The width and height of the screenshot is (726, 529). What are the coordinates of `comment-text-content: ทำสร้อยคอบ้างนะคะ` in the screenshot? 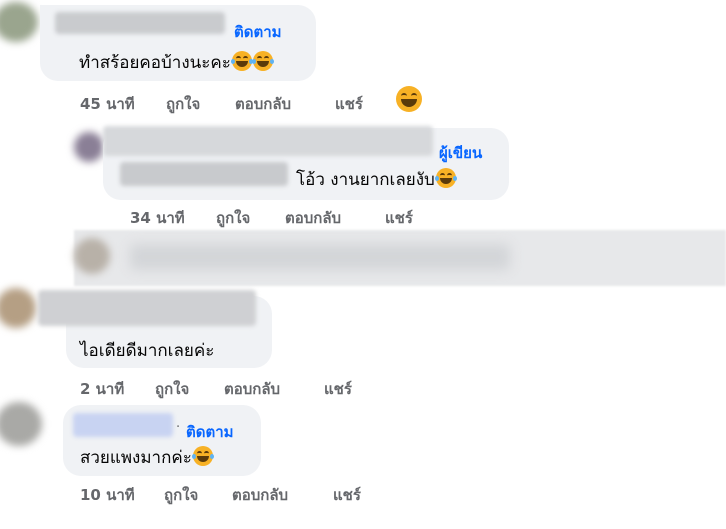 It's located at (155, 63).